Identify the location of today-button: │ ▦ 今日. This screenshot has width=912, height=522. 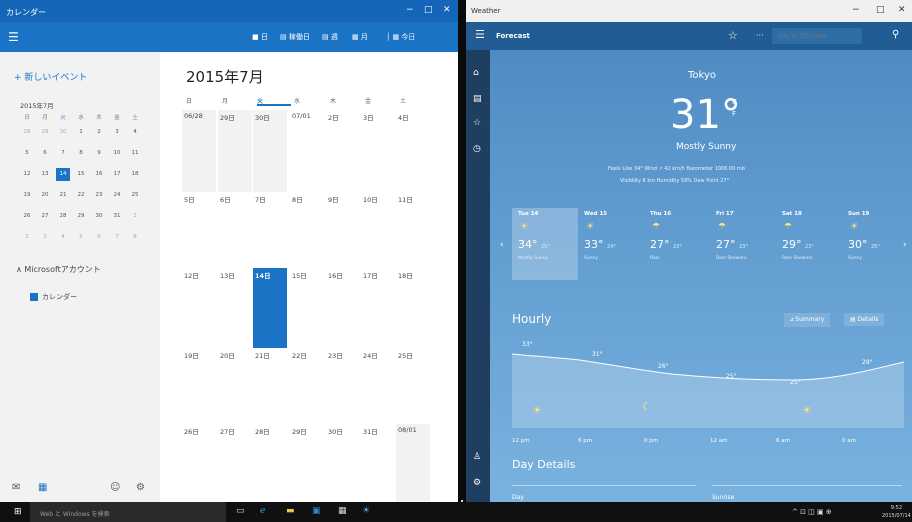
(400, 37).